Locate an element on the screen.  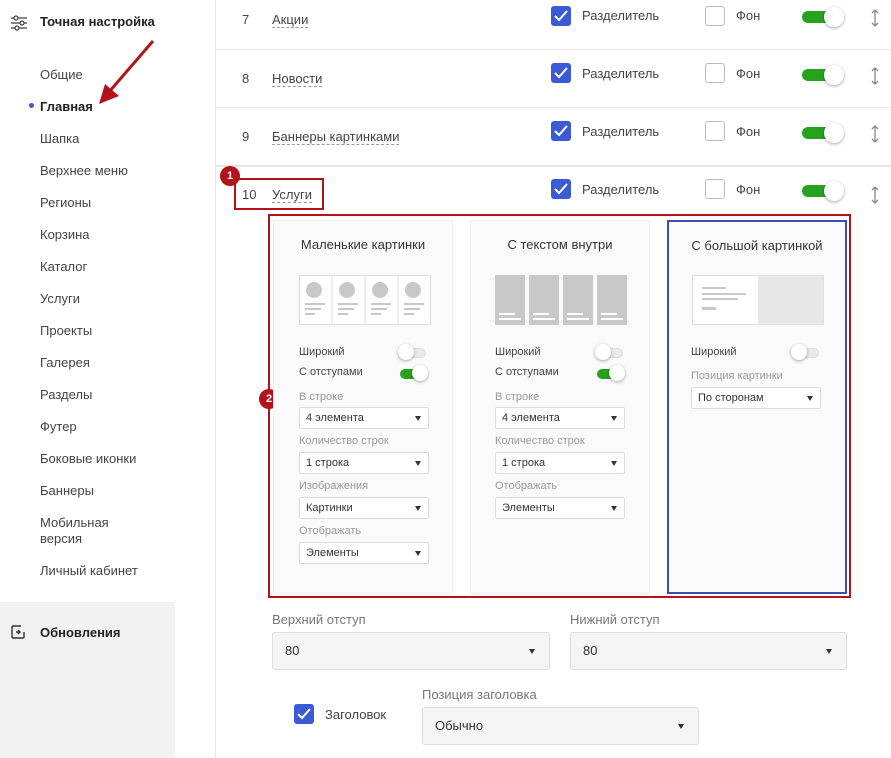
sidebar-item-regions: Регионы is located at coordinates (65, 203).